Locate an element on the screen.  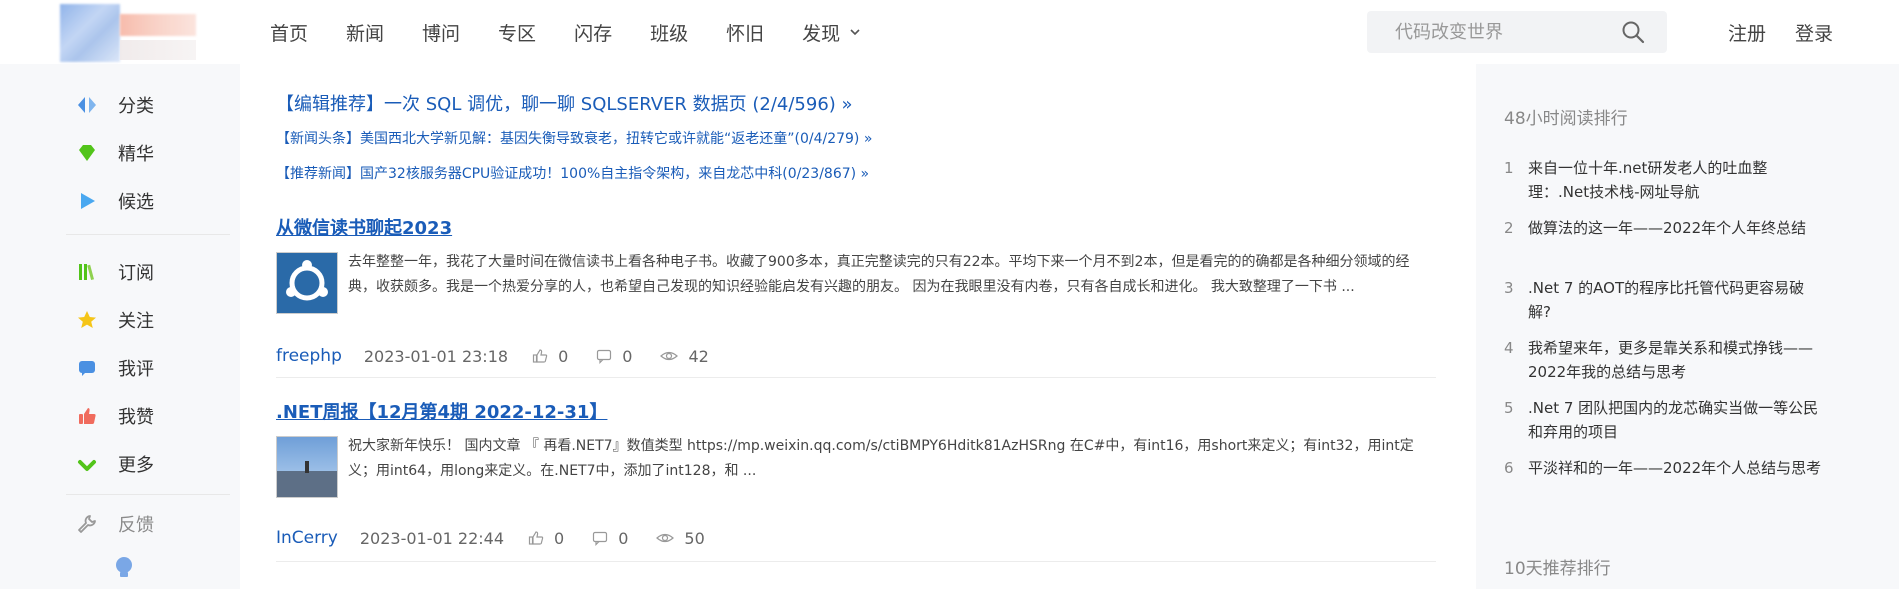
rank-number: 1 is located at coordinates (1509, 168).